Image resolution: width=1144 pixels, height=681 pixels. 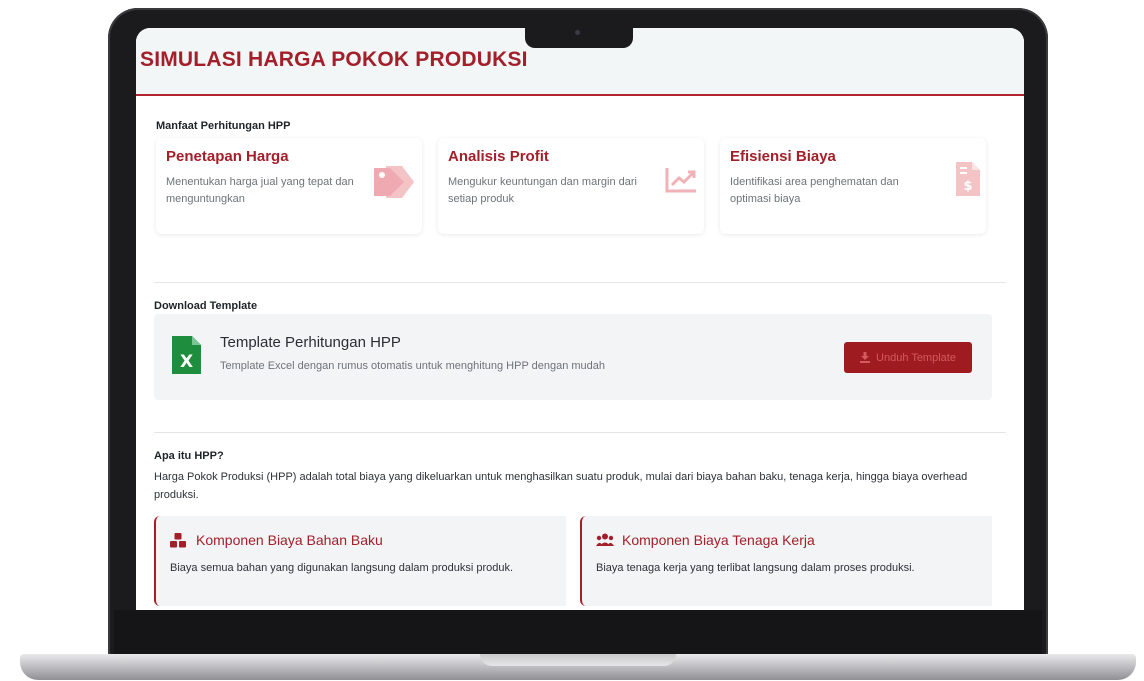 I want to click on template-title: Template Perhitungan HPP, so click(x=310, y=342).